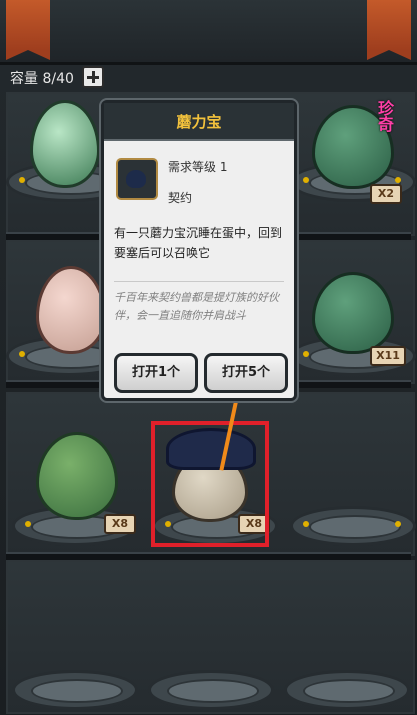 The image size is (417, 715). I want to click on highlight-frame, so click(210, 484).